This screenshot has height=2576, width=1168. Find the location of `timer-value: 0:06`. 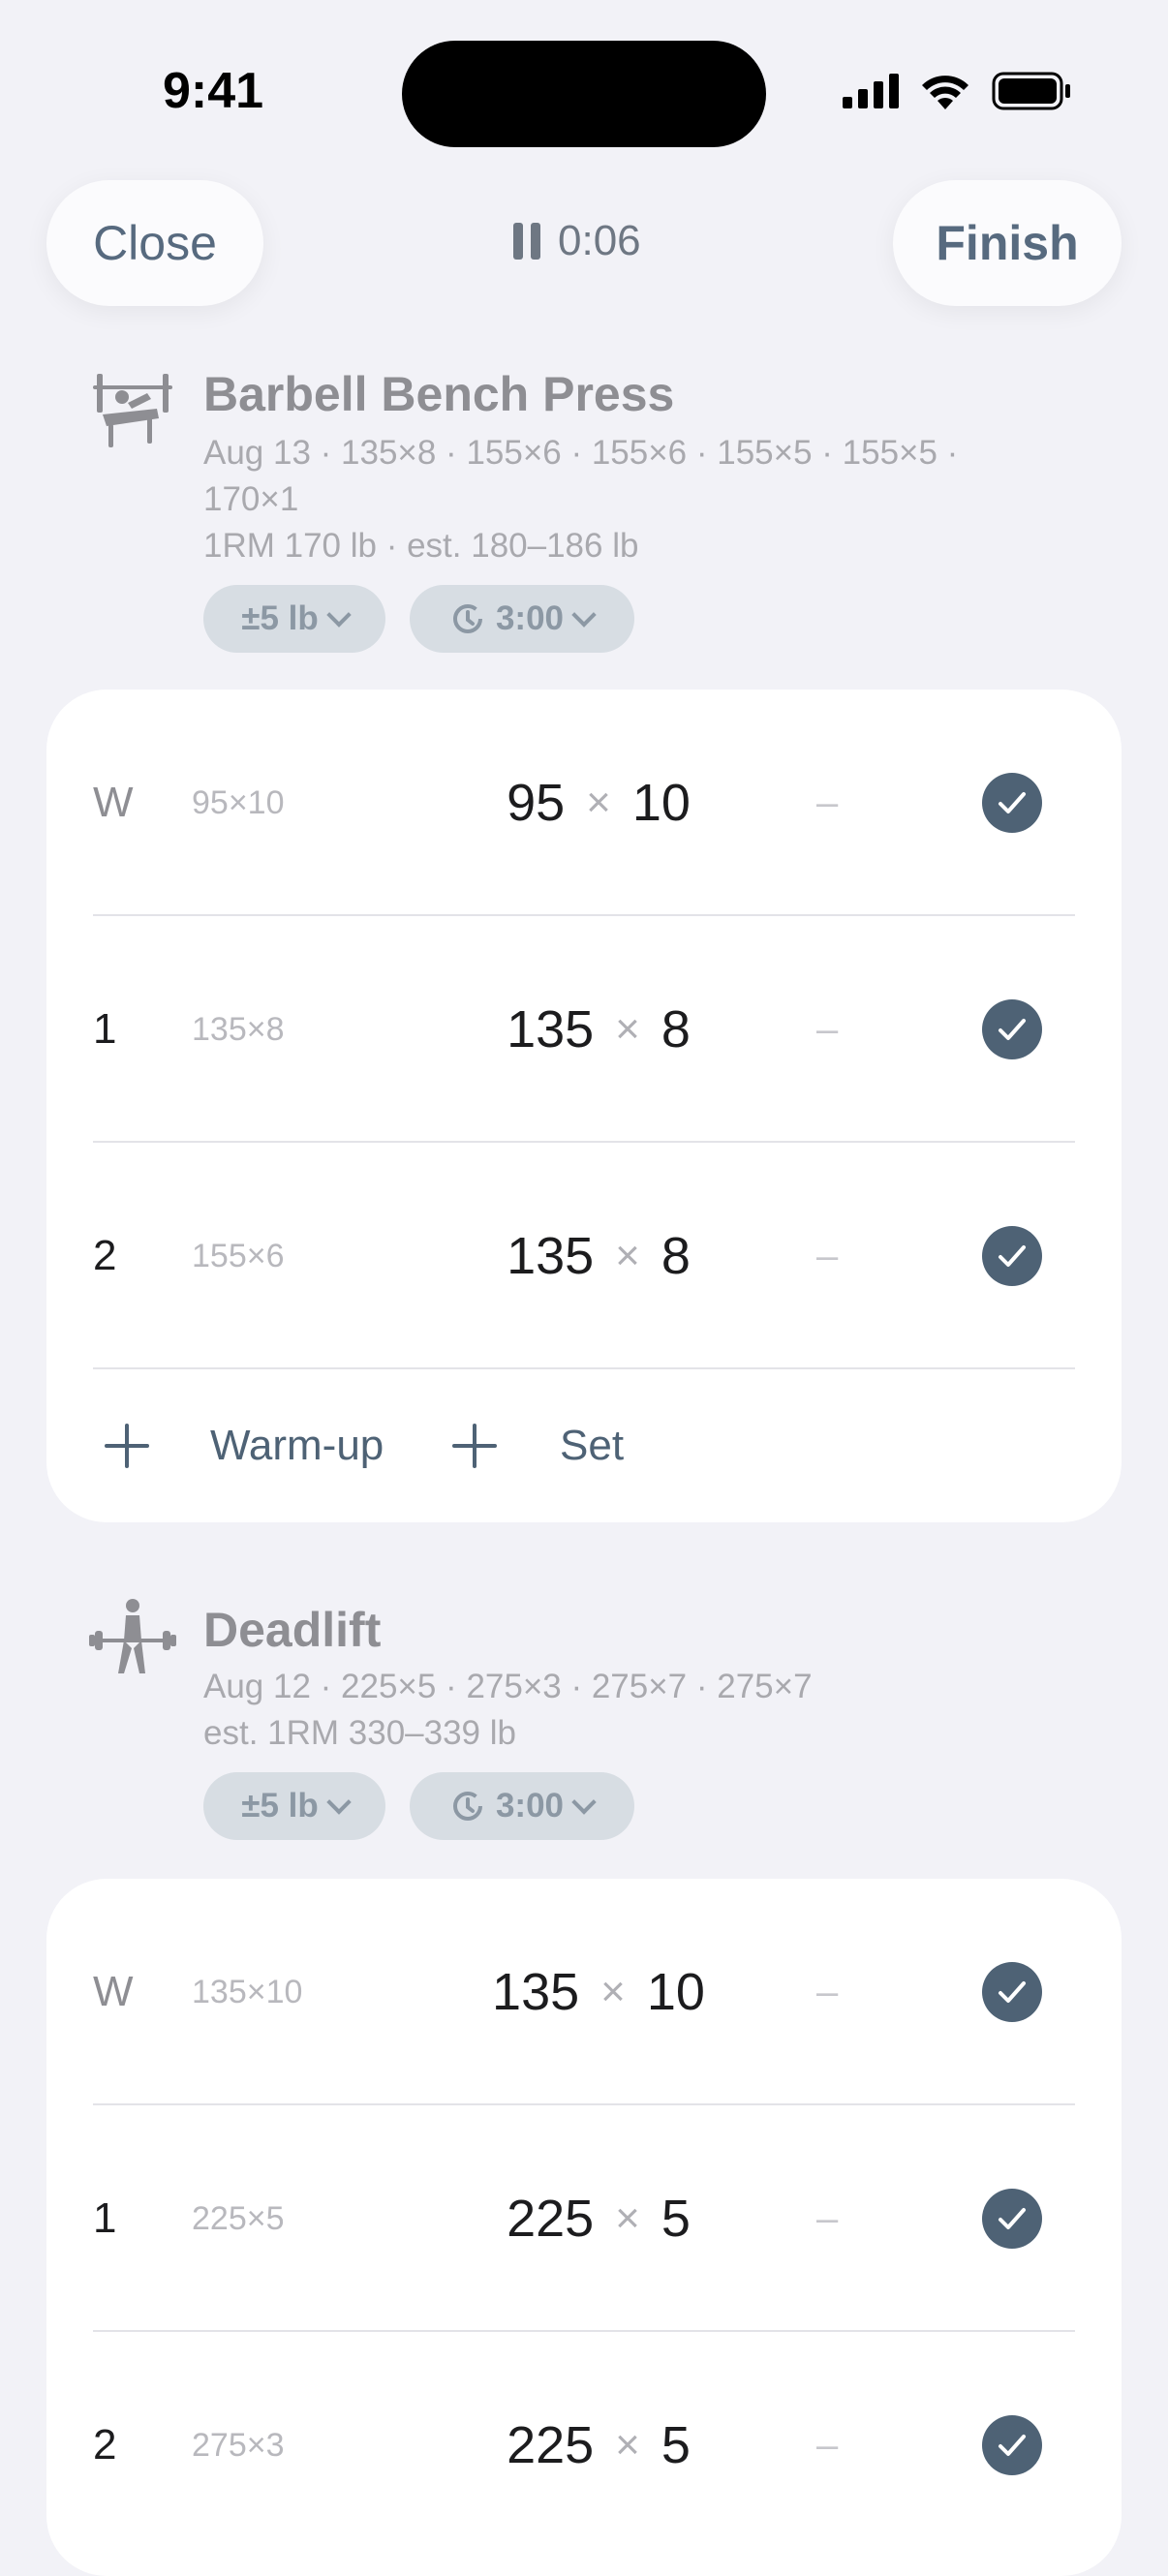

timer-value: 0:06 is located at coordinates (599, 240).